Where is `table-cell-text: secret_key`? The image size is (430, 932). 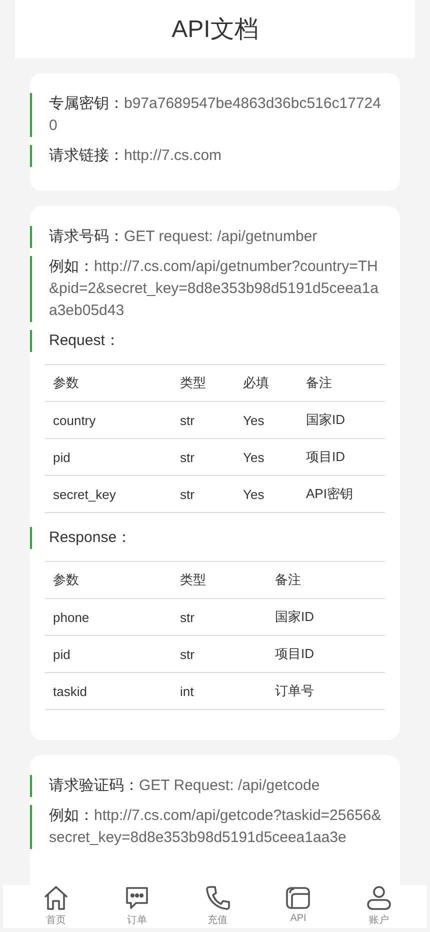
table-cell-text: secret_key is located at coordinates (85, 494).